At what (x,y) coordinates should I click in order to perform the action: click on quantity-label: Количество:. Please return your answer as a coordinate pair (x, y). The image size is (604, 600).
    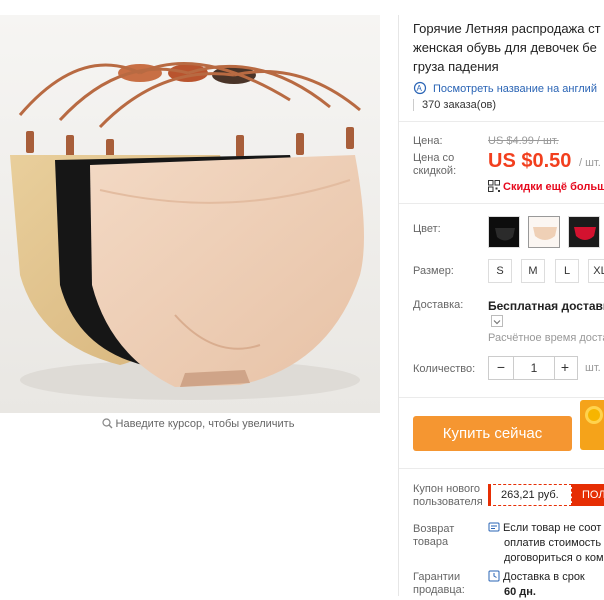
    Looking at the image, I should click on (444, 369).